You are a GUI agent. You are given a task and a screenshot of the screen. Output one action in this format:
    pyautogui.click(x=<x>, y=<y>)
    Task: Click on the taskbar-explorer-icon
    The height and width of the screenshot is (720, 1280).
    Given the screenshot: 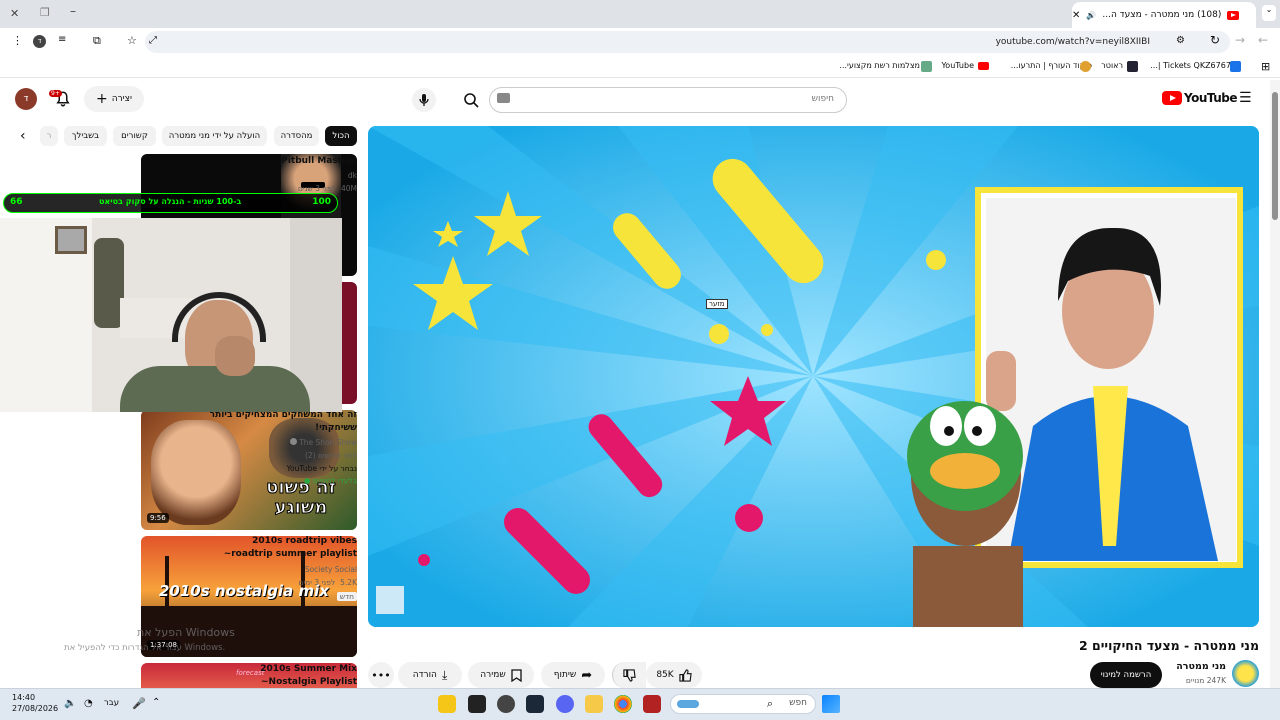 What is the action you would take?
    pyautogui.click(x=594, y=704)
    